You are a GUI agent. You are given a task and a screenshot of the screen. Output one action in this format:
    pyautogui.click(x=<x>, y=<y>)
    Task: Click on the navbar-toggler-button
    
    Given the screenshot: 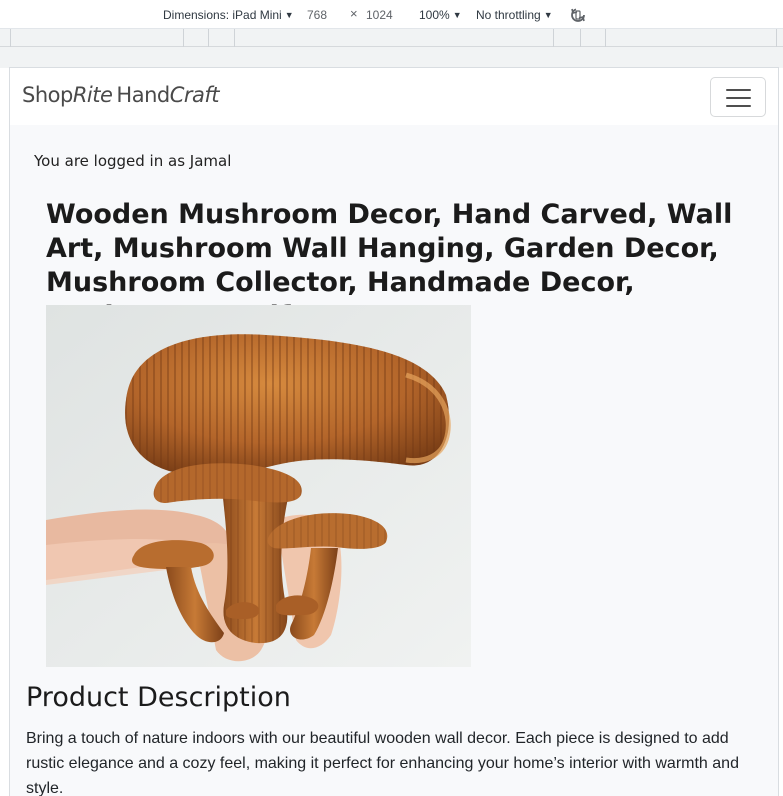 What is the action you would take?
    pyautogui.click(x=738, y=97)
    